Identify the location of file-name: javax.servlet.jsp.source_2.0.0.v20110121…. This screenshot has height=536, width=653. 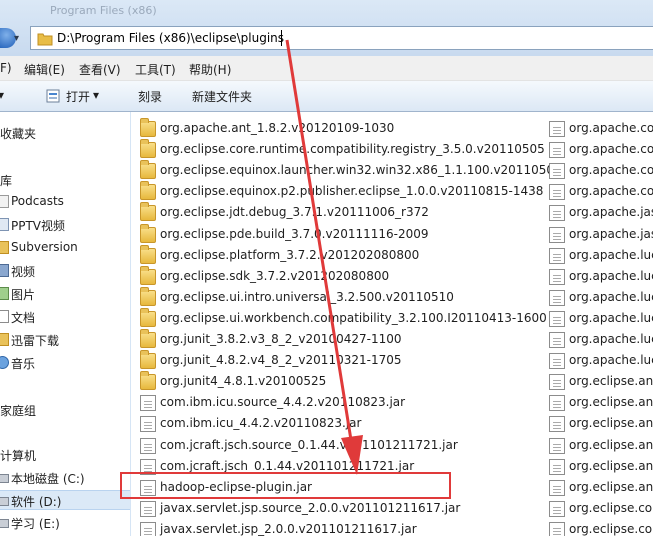
(310, 507).